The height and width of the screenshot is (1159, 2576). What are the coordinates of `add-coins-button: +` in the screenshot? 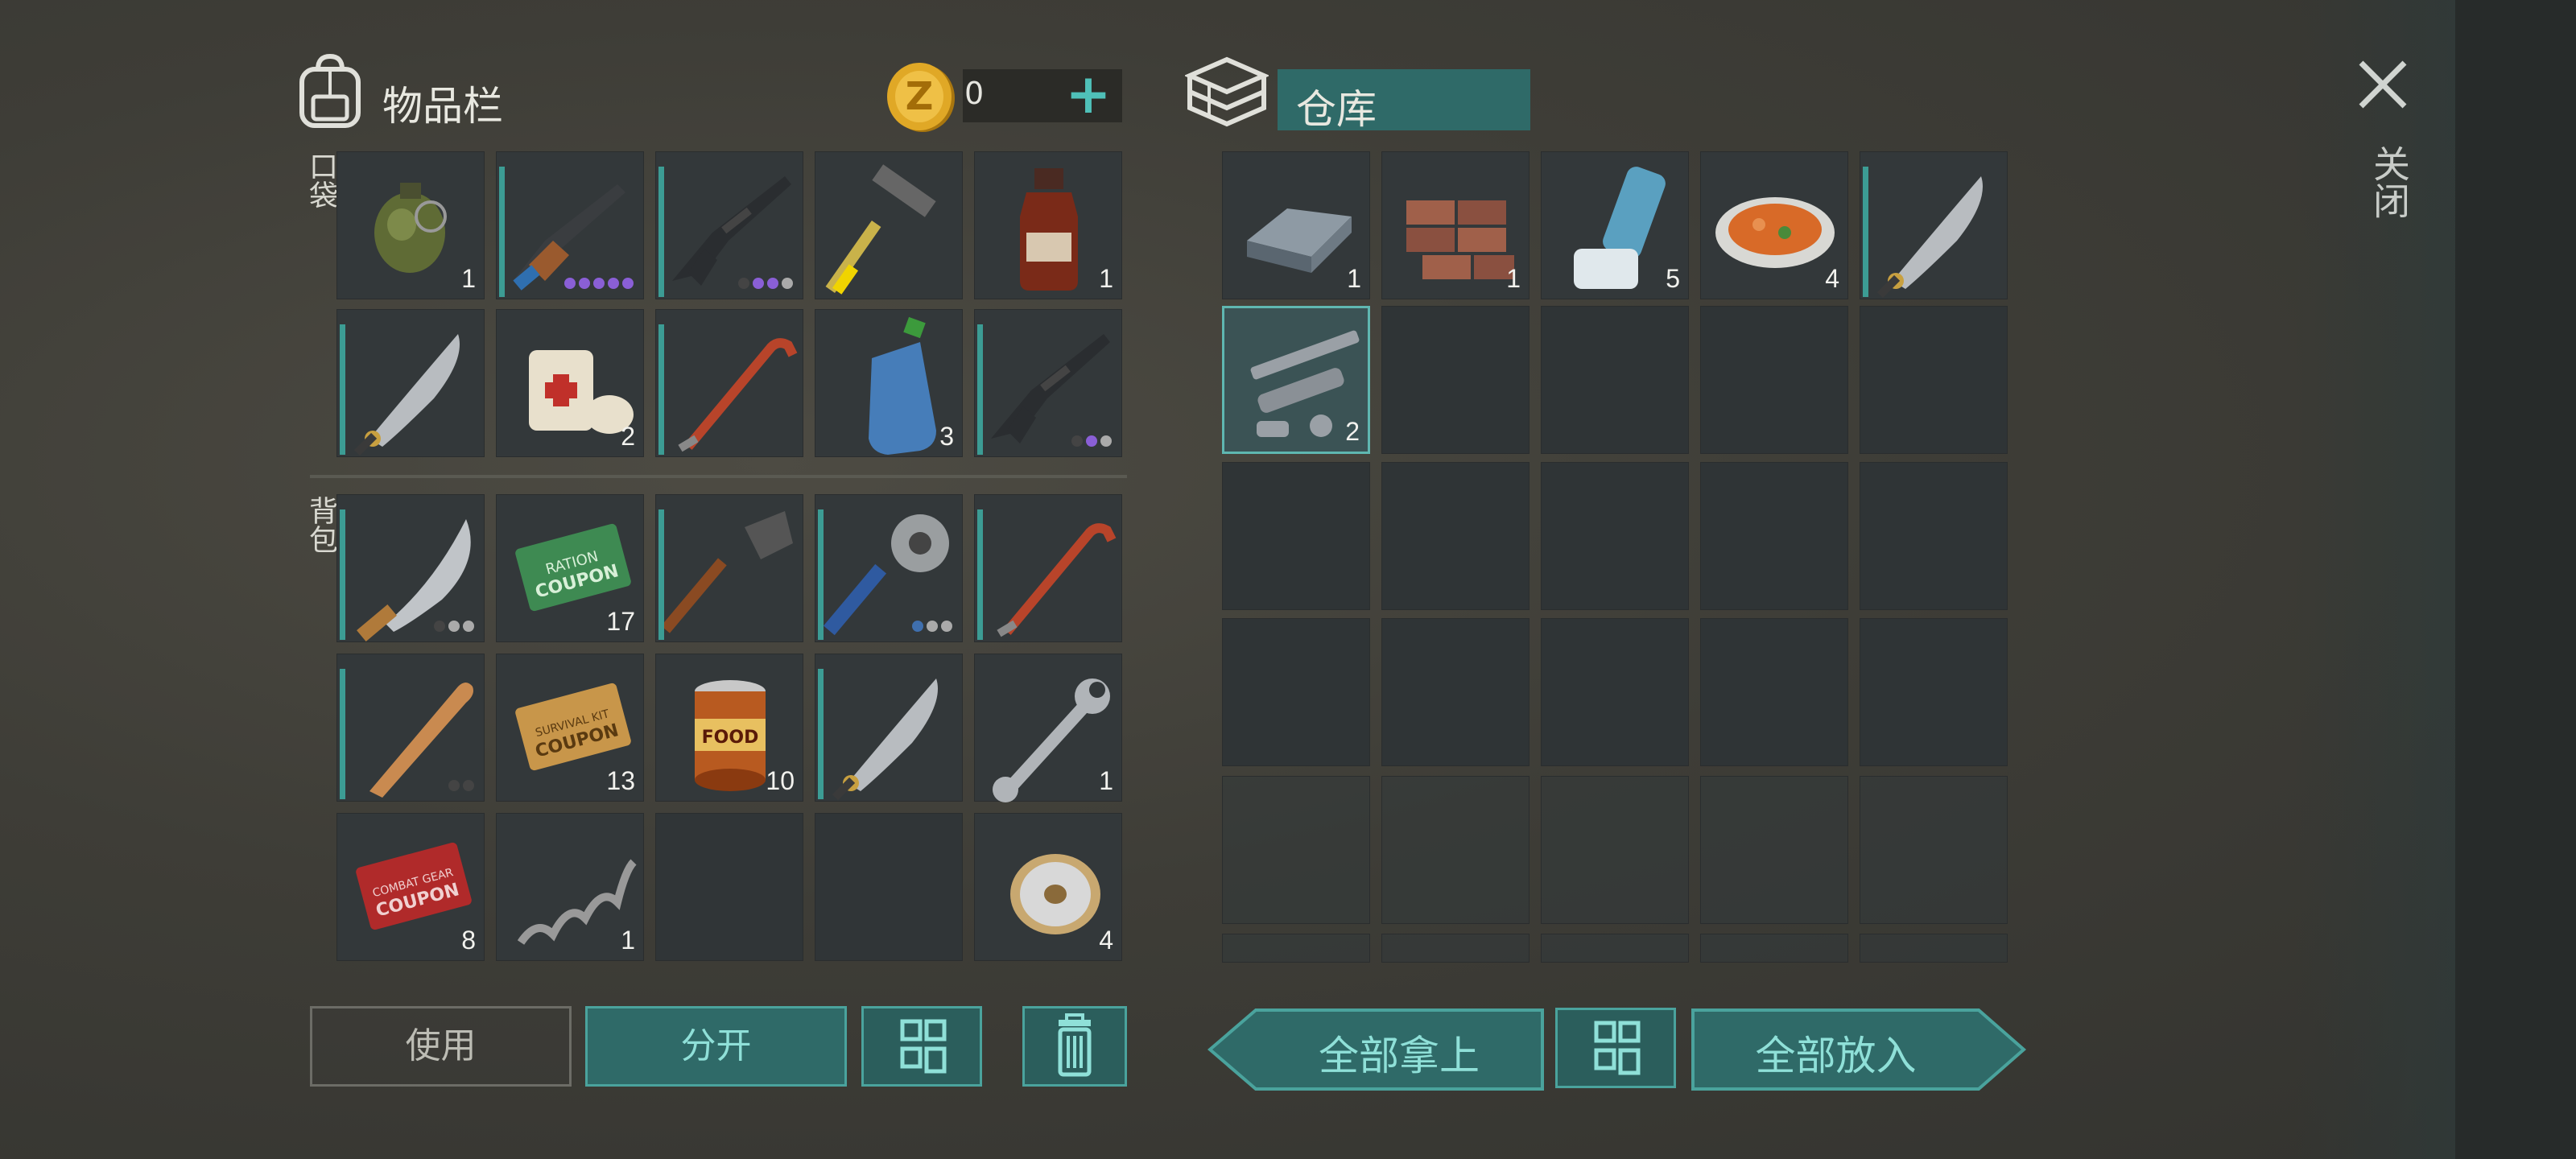 It's located at (1088, 95).